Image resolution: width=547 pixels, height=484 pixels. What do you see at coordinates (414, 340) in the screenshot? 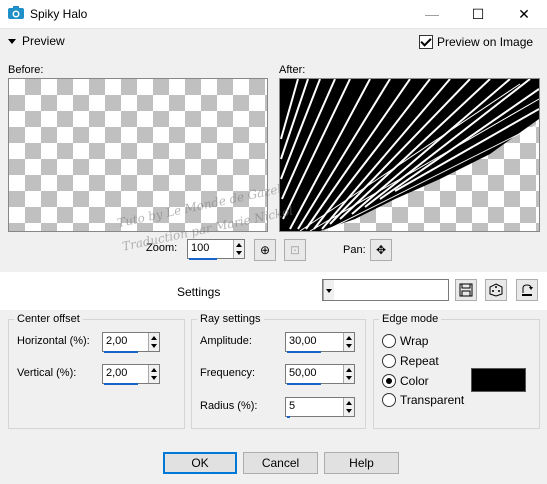
I see `radio-wrap-label: Wrap` at bounding box center [414, 340].